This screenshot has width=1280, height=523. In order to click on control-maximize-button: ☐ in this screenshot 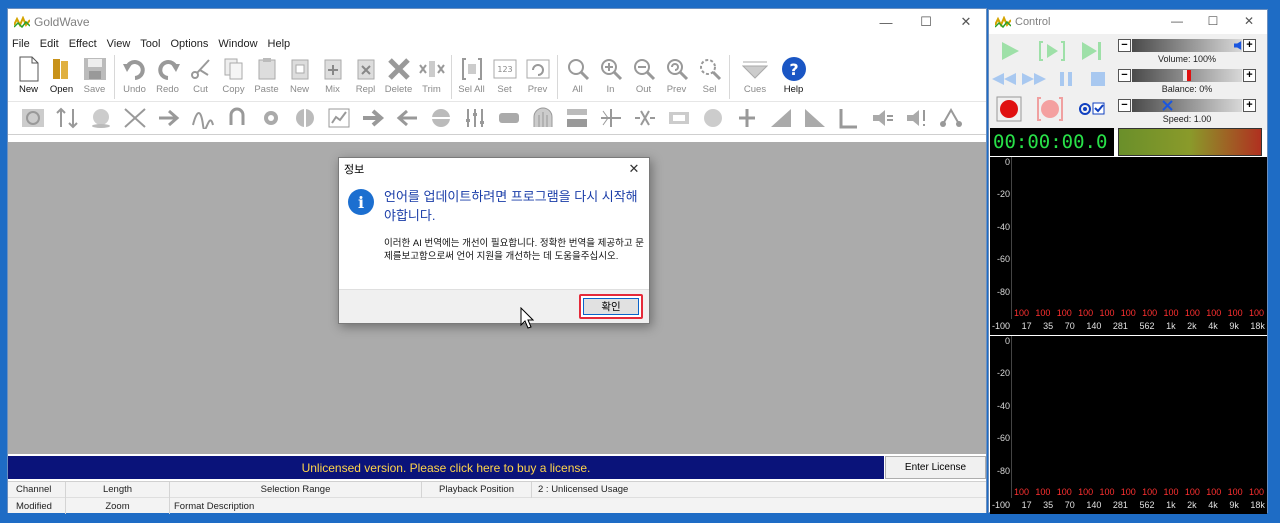, I will do `click(1213, 21)`.